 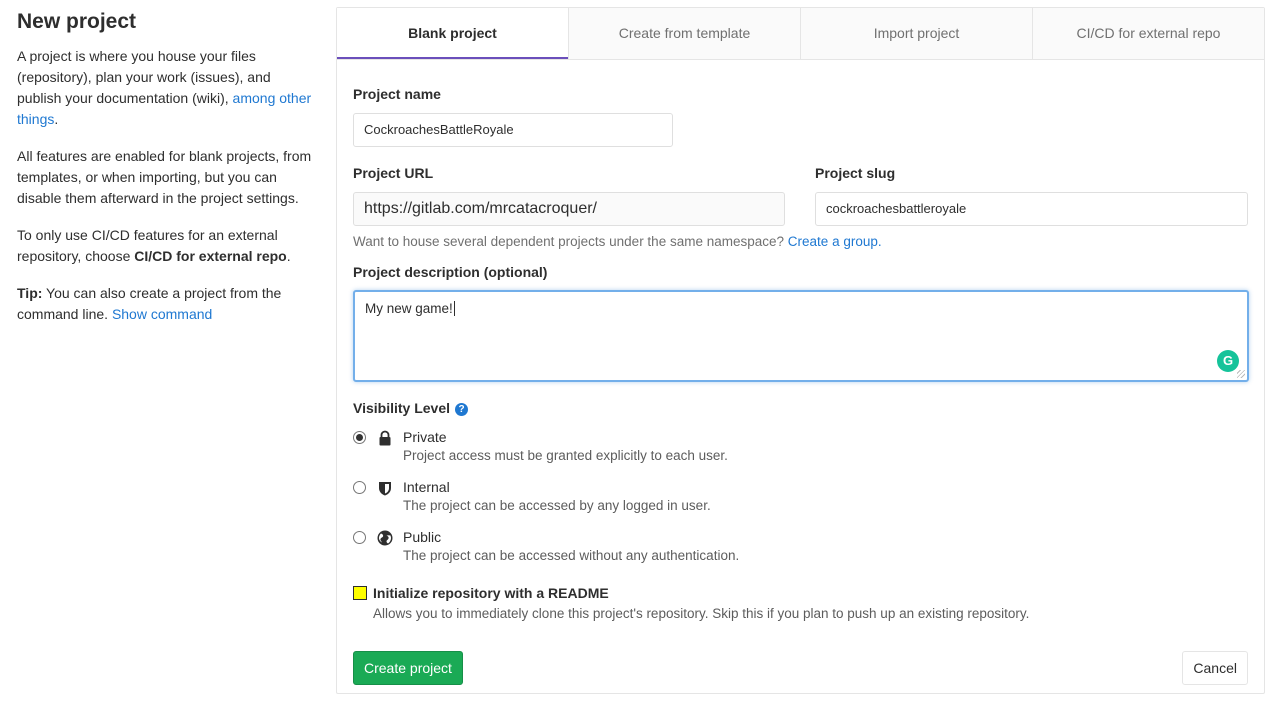 What do you see at coordinates (397, 94) in the screenshot?
I see `project-name-label: Project name` at bounding box center [397, 94].